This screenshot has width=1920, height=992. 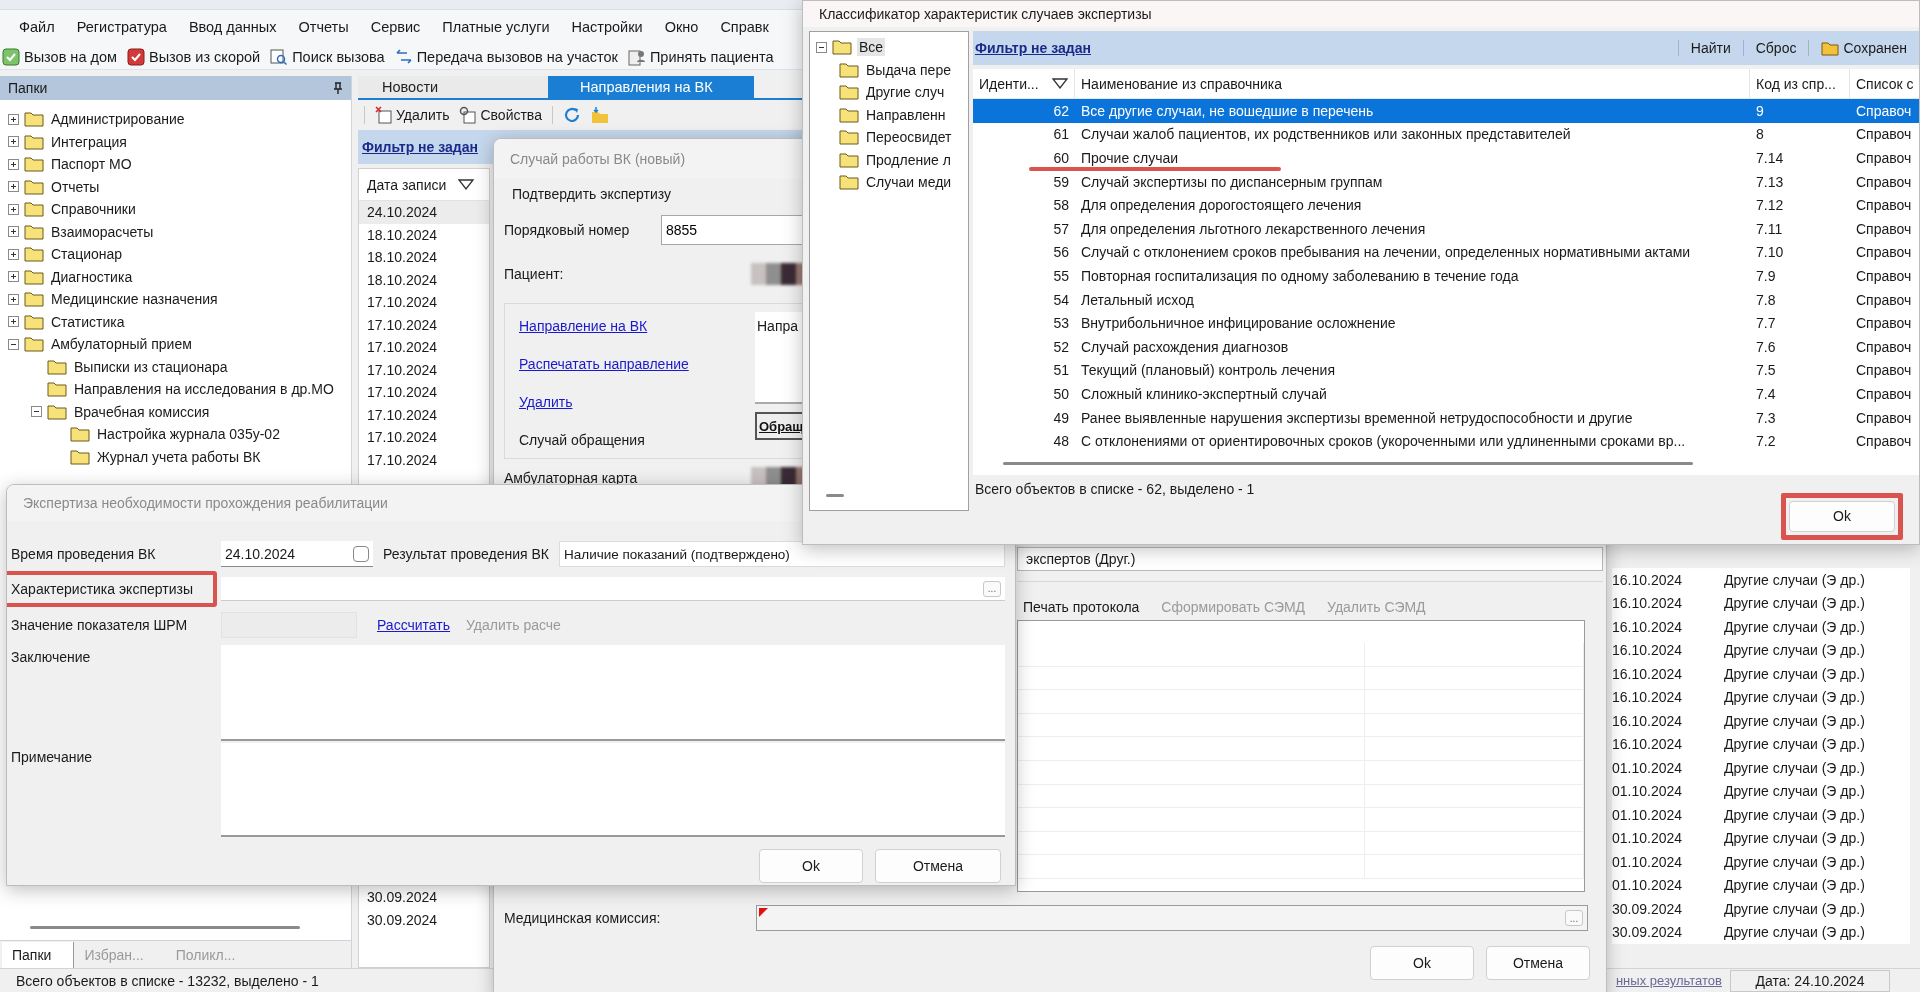 I want to click on toolbar-button: Передача вызовов на участок, so click(x=506, y=56).